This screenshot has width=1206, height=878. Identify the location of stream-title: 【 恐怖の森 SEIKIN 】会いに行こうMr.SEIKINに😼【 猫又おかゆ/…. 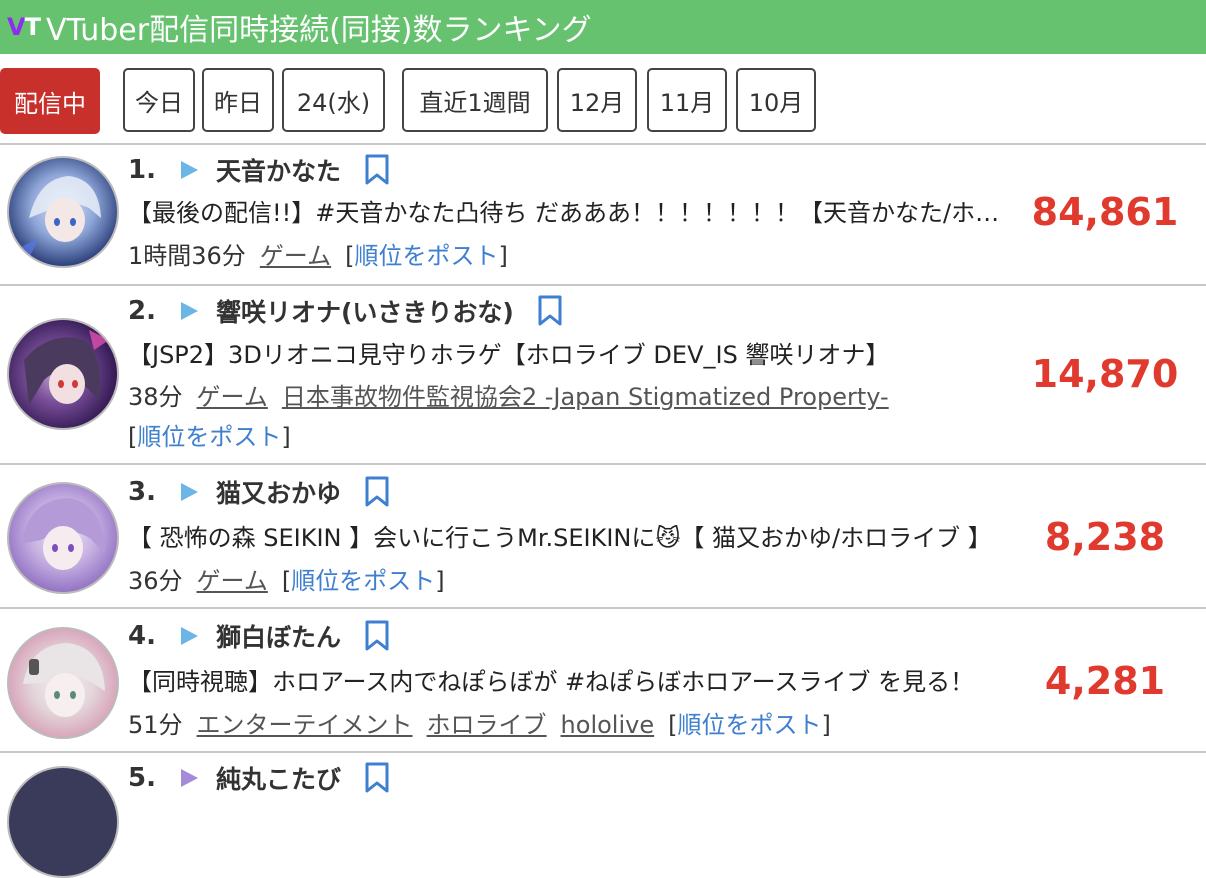
(568, 538).